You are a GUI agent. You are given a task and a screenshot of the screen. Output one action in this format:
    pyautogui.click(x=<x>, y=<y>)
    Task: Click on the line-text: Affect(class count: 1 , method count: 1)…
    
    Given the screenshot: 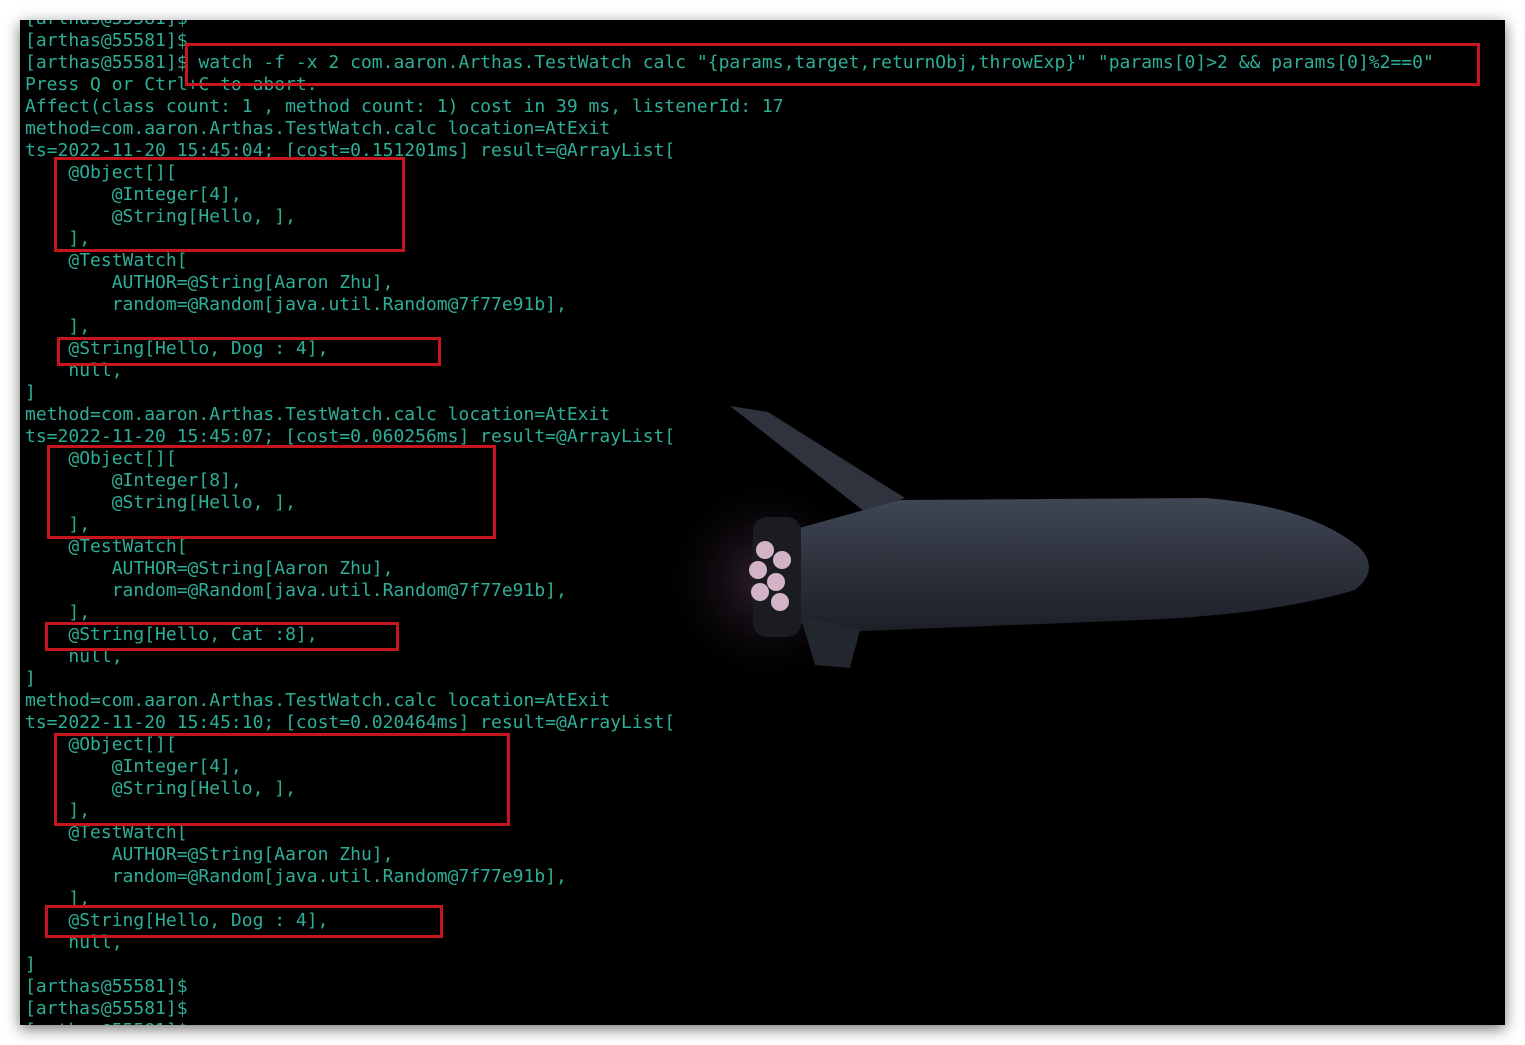 What is the action you would take?
    pyautogui.click(x=404, y=106)
    